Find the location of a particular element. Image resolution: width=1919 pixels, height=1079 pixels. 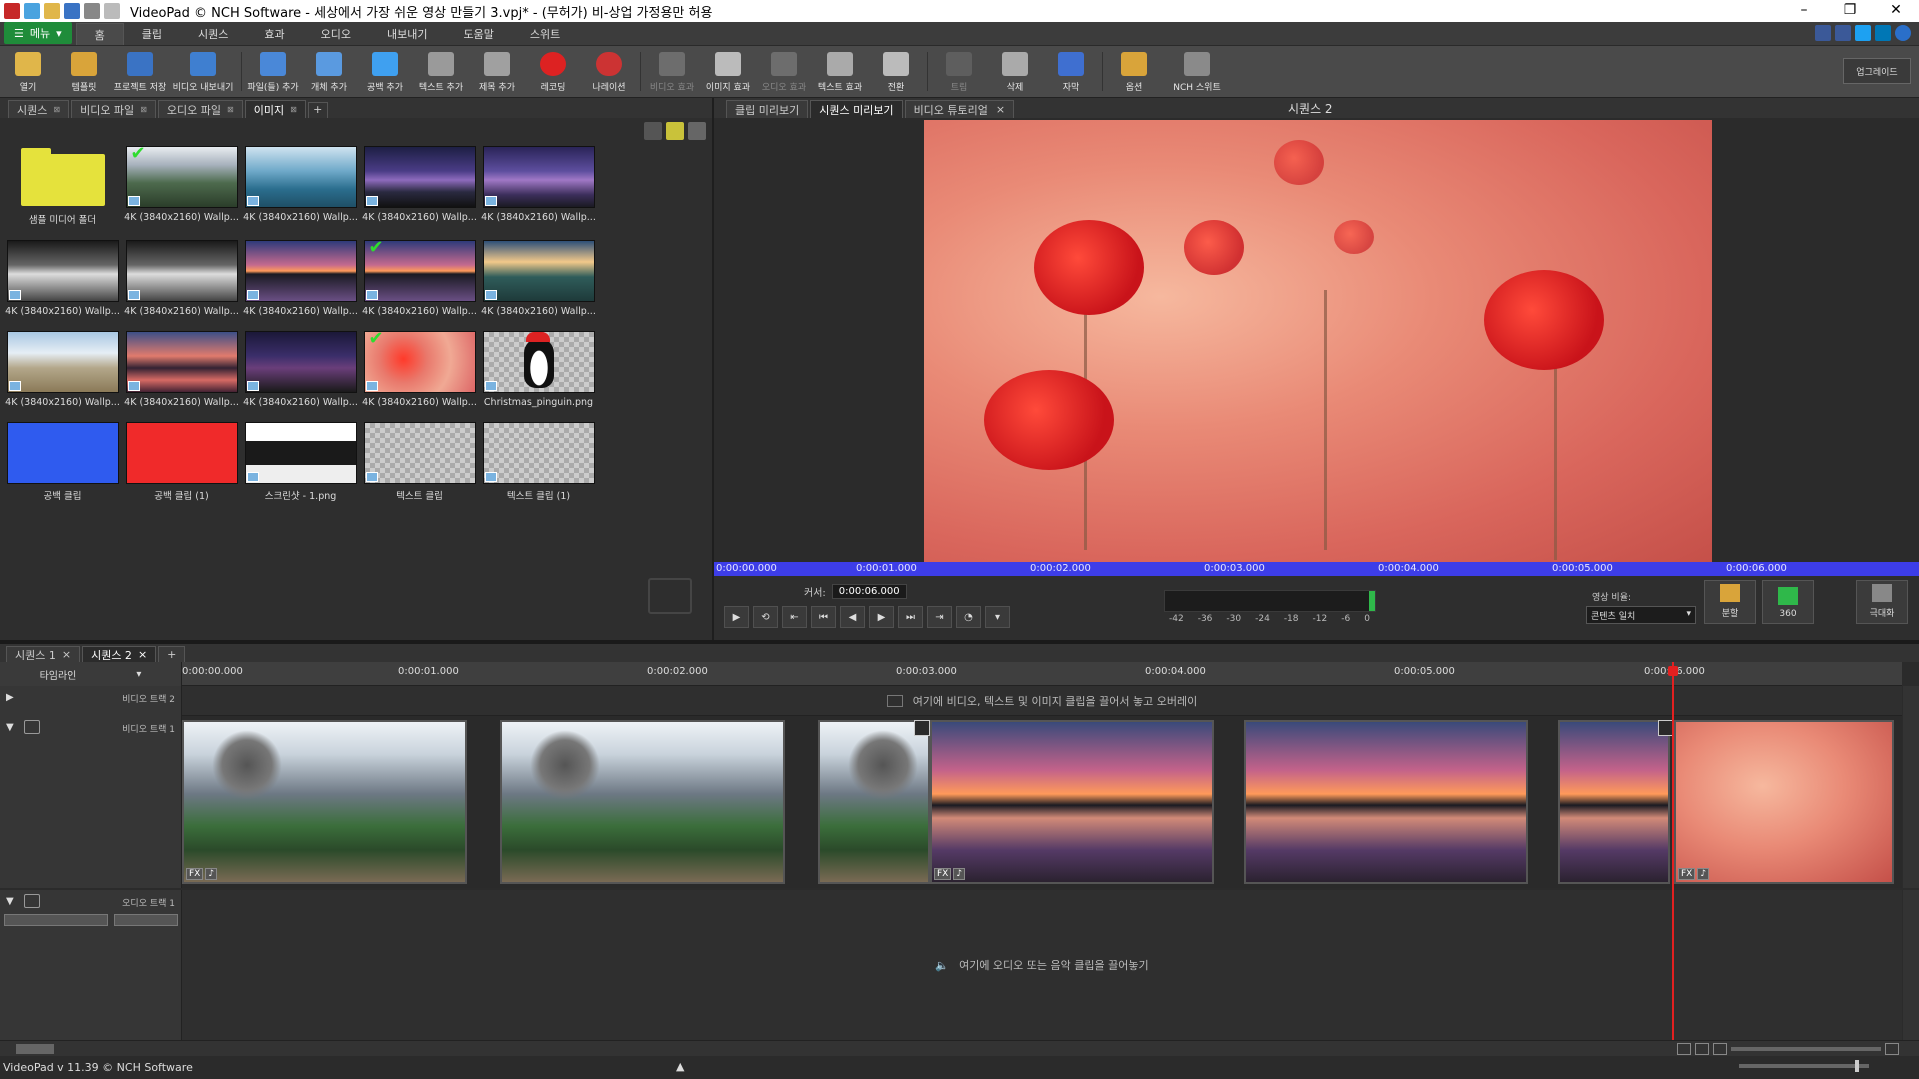

track-visibility-icon is located at coordinates (32, 727).